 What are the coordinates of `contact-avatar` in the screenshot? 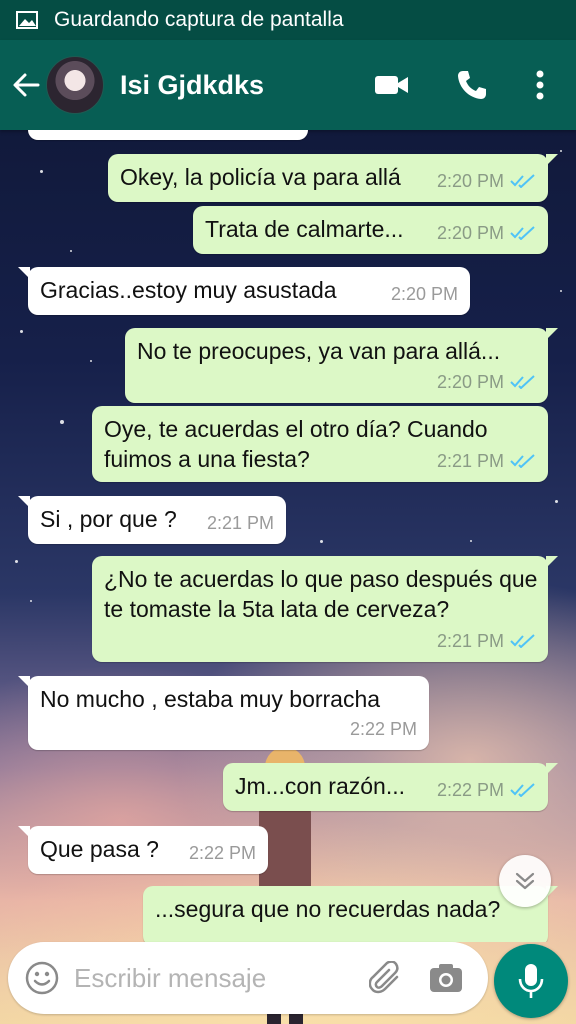 It's located at (75, 85).